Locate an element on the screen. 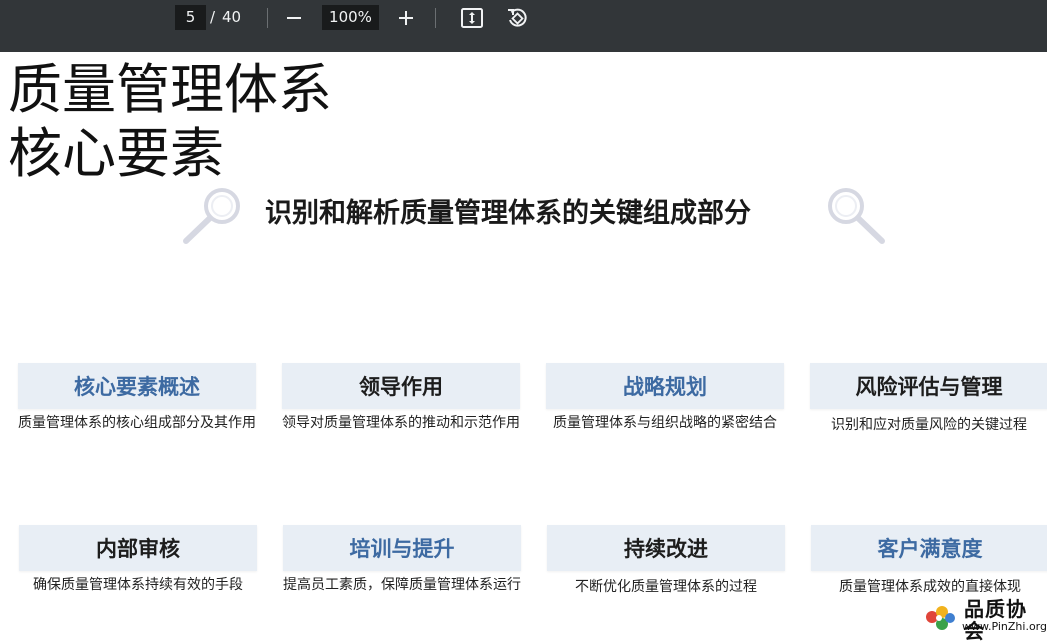 The image size is (1047, 643). zoom-out-button is located at coordinates (294, 18).